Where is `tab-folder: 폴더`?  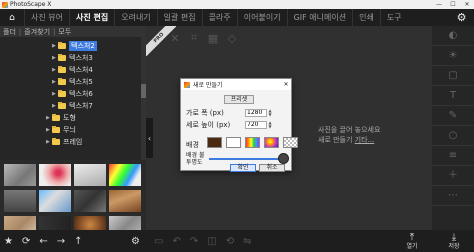 tab-folder: 폴더 is located at coordinates (9, 32).